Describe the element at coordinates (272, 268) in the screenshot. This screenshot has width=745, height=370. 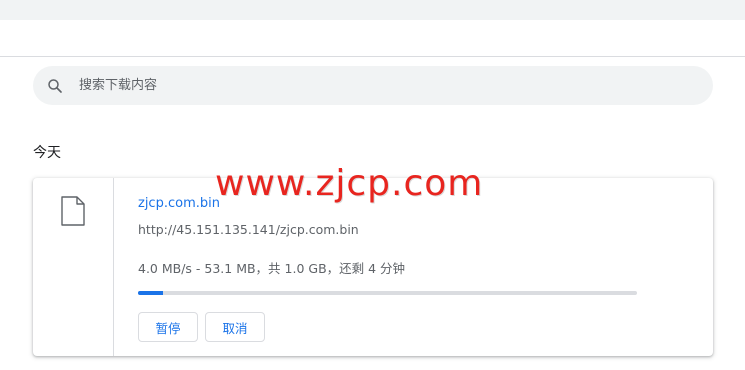
I see `download-status: 4.0 MB/s - 53.1 MB，共 1.0 GB，还剩 4 分钟` at that location.